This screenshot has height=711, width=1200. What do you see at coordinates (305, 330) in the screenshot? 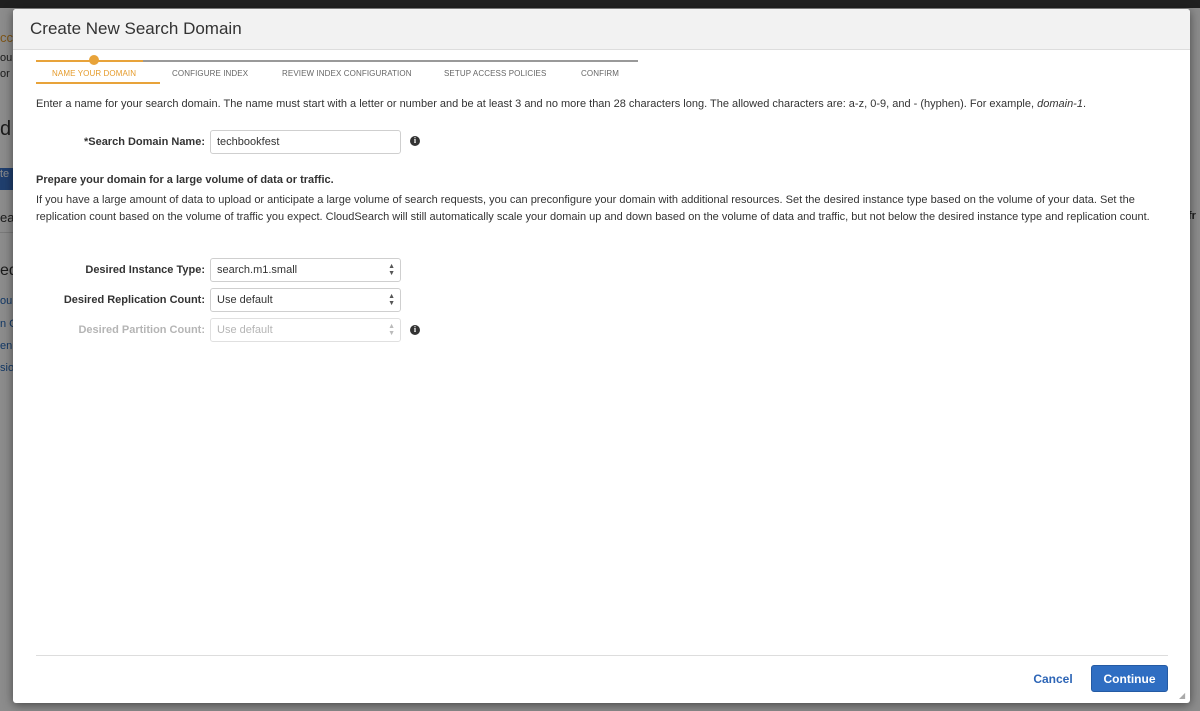
I see `partition-count-select: Use default ▲ ▼` at bounding box center [305, 330].